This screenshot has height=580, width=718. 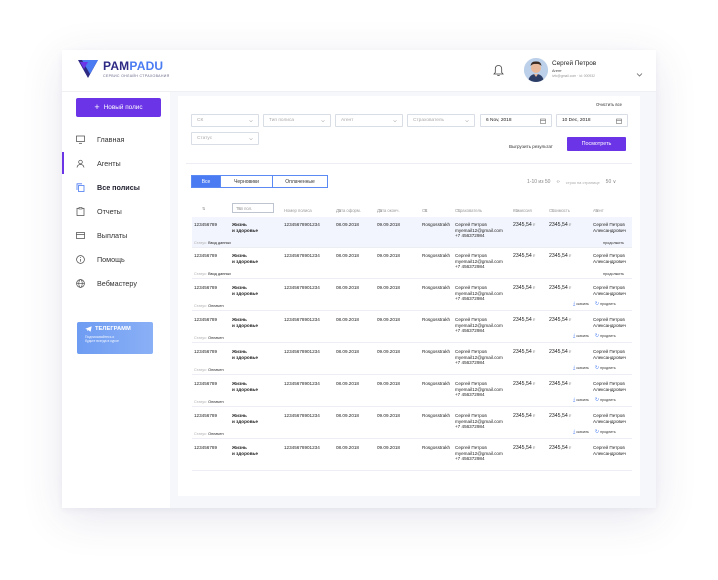 I want to click on tab-drafts: Черновики, so click(x=246, y=181).